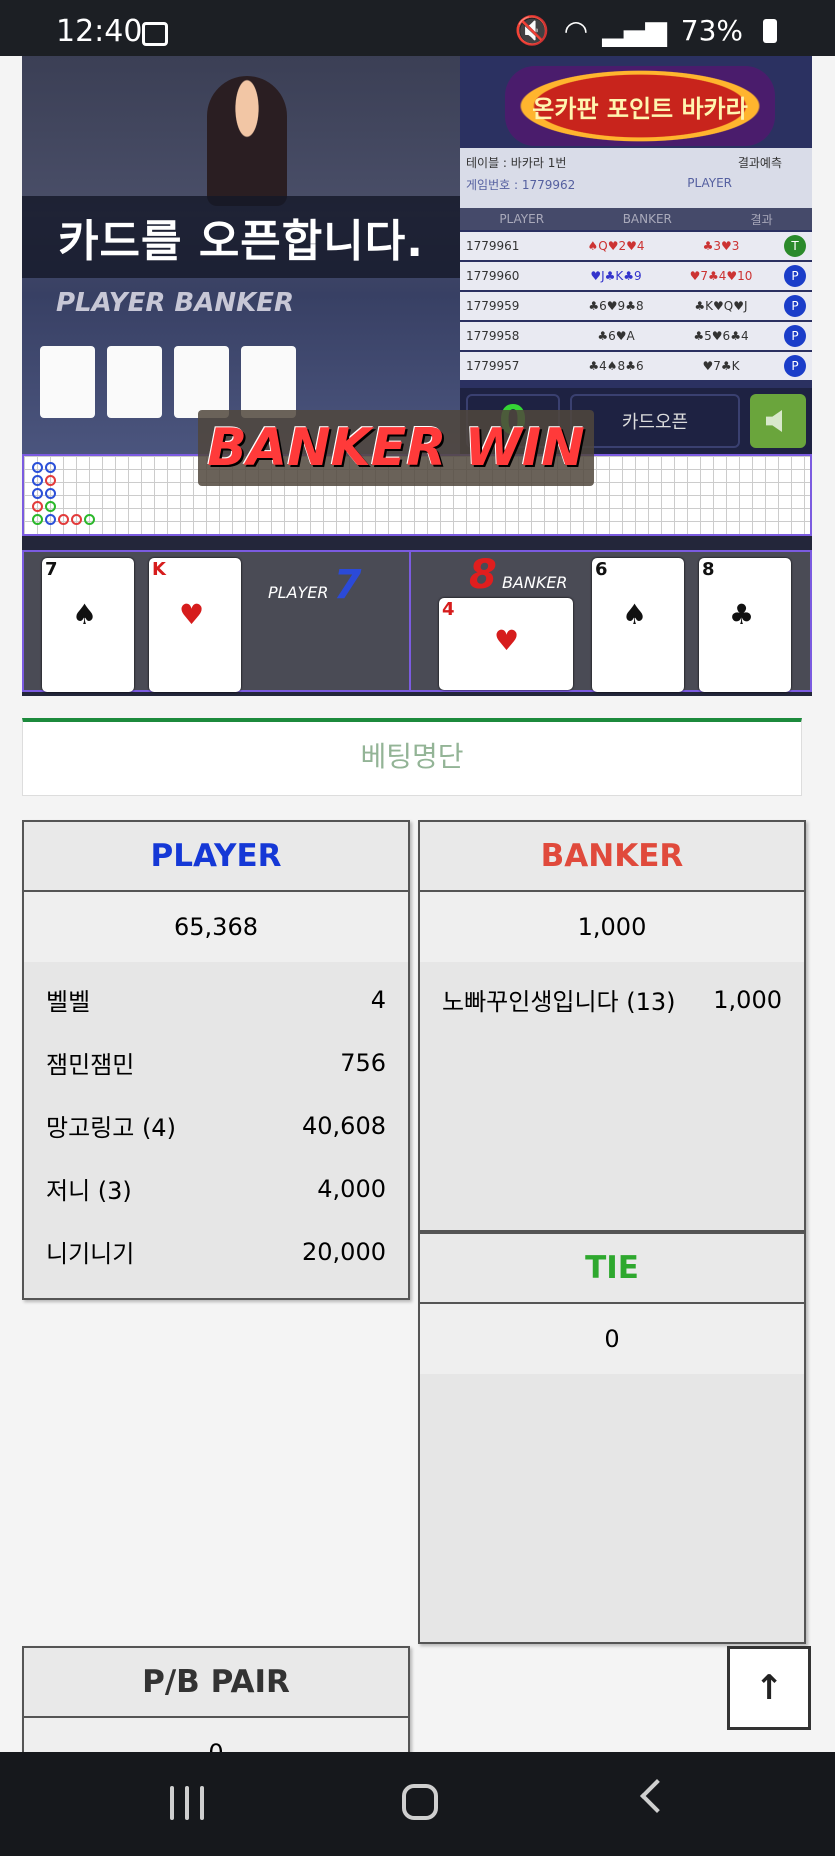 The image size is (835, 1856). I want to click on home-icon, so click(420, 1802).